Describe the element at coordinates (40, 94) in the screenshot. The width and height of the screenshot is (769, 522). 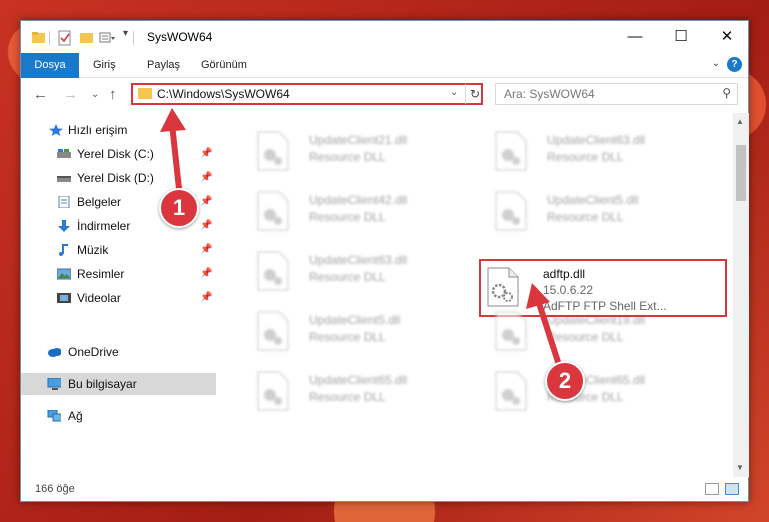
I see `back-arrow-icon: ←` at that location.